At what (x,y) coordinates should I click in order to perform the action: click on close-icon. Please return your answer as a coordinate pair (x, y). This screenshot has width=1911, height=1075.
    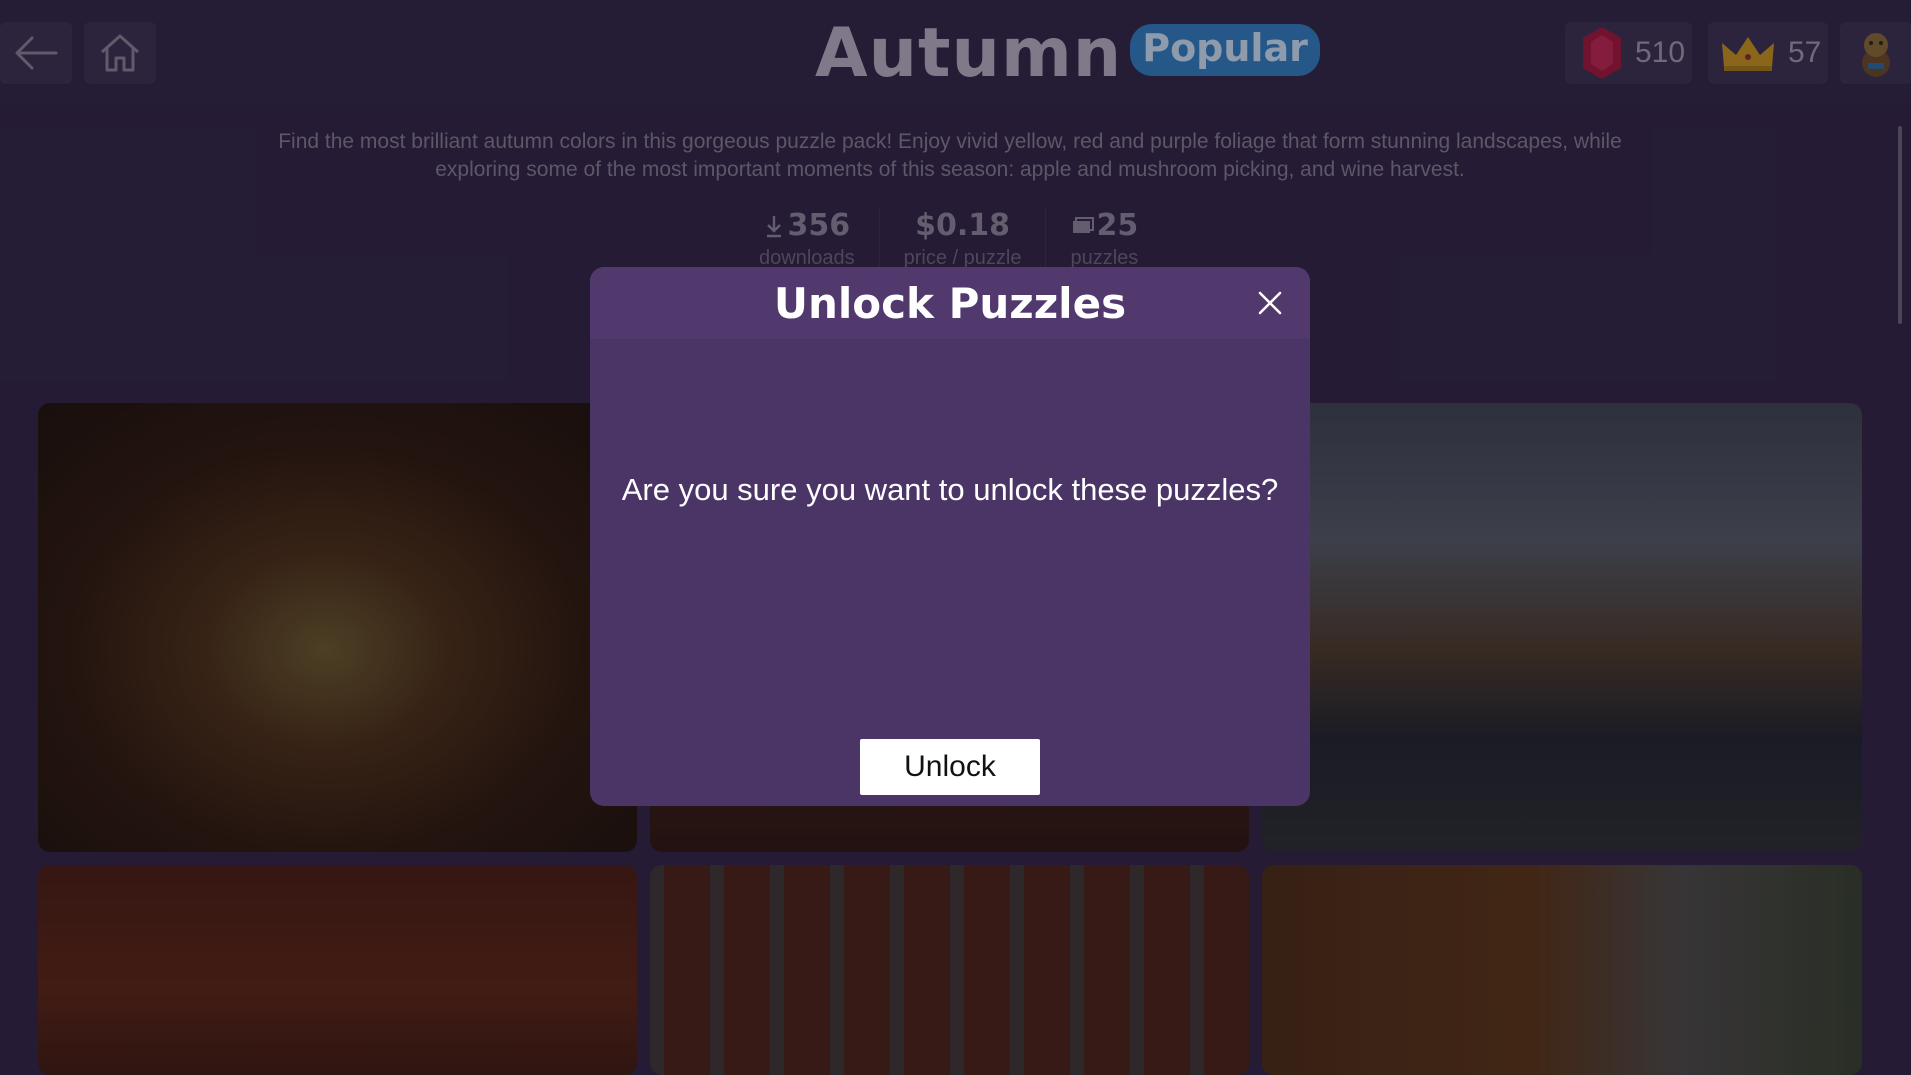
    Looking at the image, I should click on (1270, 303).